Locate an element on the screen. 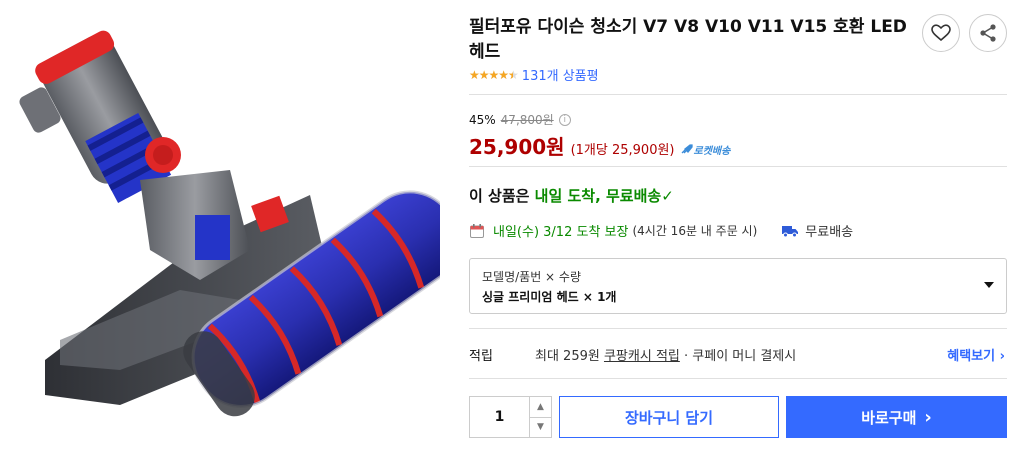 The height and width of the screenshot is (450, 1016). arrival-prefix: 이 상품은 is located at coordinates (502, 196).